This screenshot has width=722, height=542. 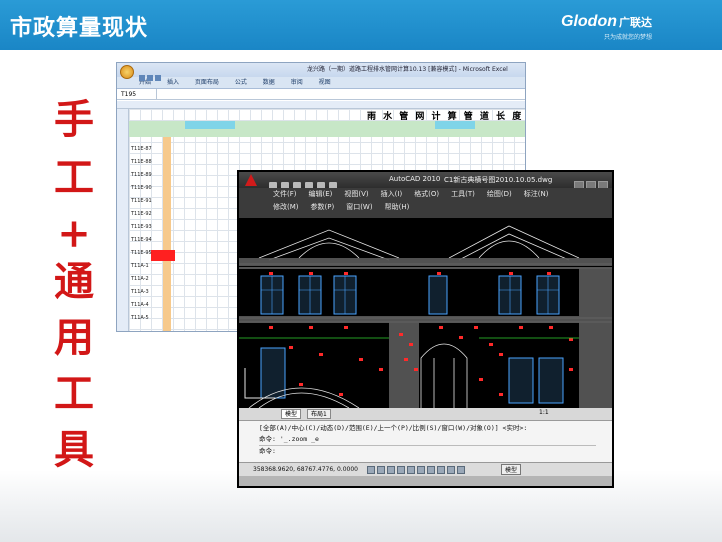 What do you see at coordinates (425, 414) in the screenshot?
I see `cad-layout-tabs: 模型 布局1 1:1` at bounding box center [425, 414].